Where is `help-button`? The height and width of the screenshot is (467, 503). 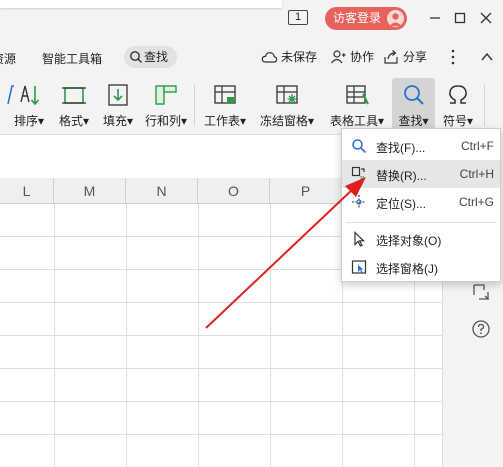
help-button is located at coordinates (481, 329).